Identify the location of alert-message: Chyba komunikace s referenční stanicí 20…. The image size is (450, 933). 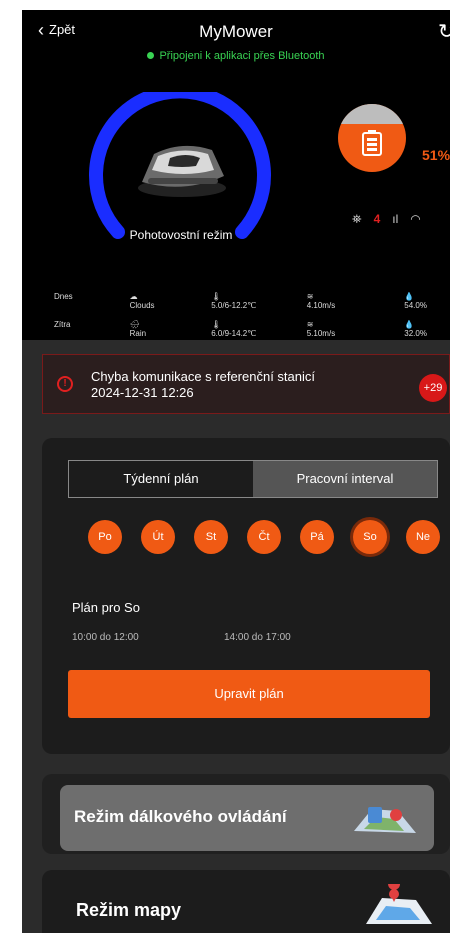
(203, 385).